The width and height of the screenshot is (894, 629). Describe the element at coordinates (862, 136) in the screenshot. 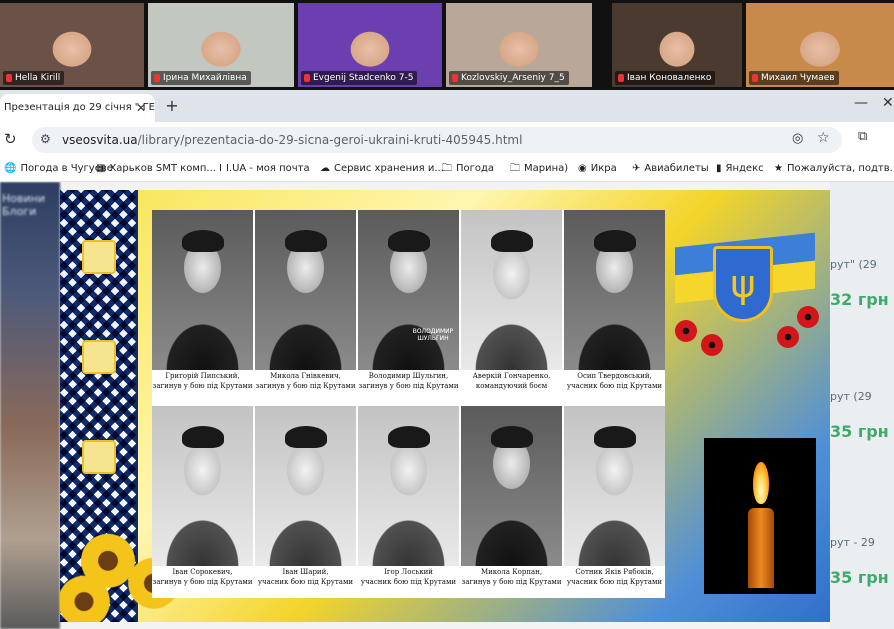

I see `extensions-icon: ⧉` at that location.